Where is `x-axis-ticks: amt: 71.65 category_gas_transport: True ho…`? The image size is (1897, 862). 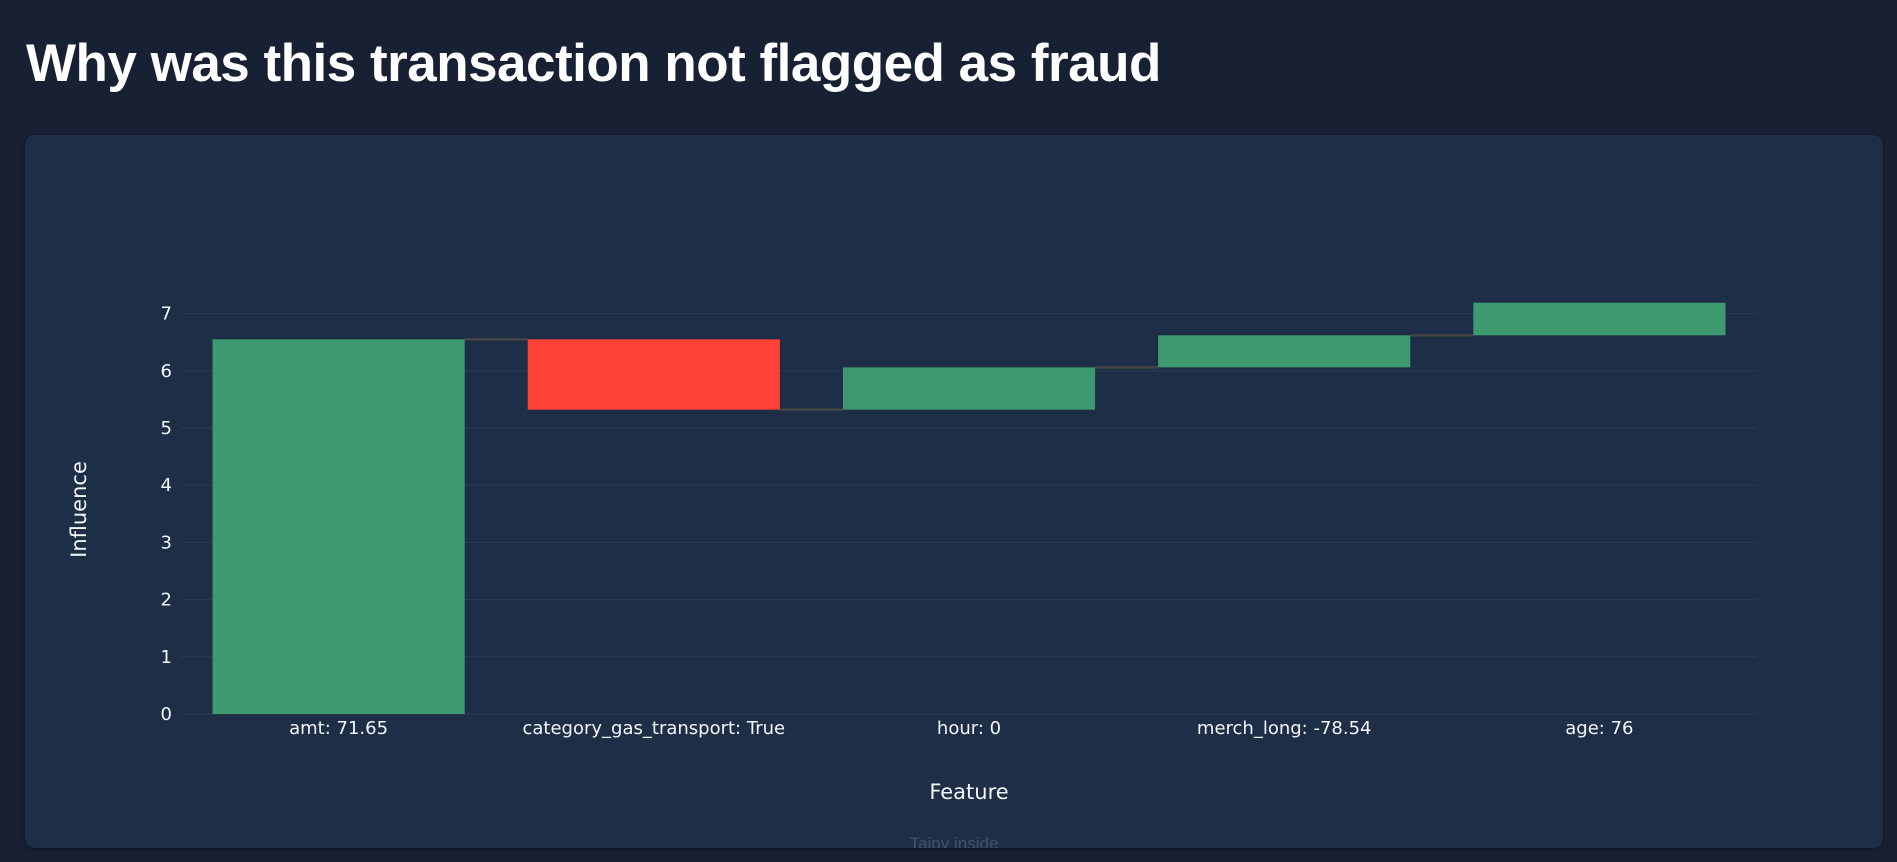 x-axis-ticks: amt: 71.65 category_gas_transport: True ho… is located at coordinates (961, 728).